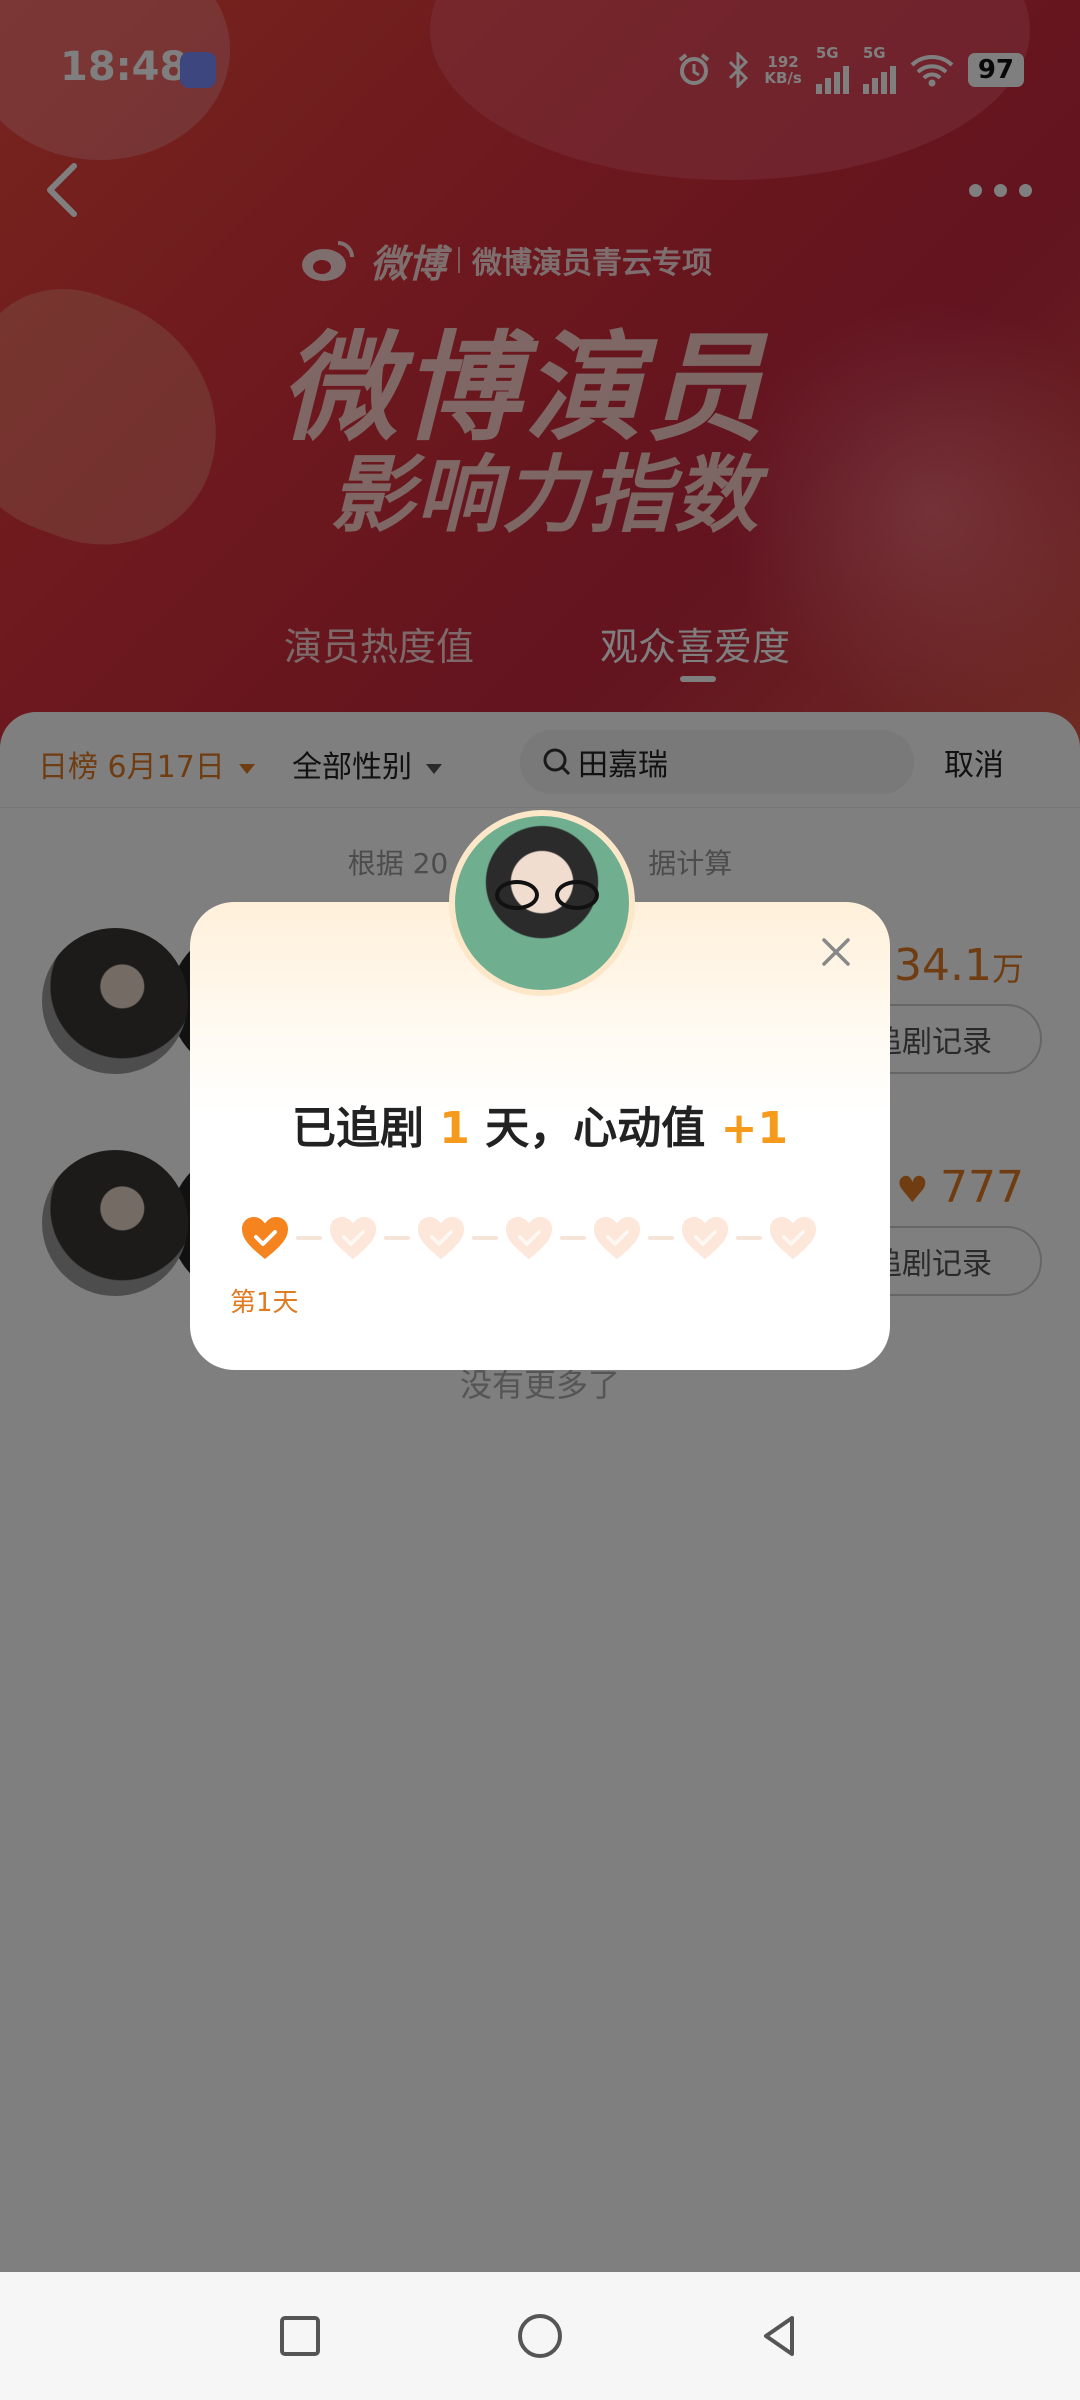 This screenshot has width=1080, height=2400. I want to click on square-icon, so click(300, 2336).